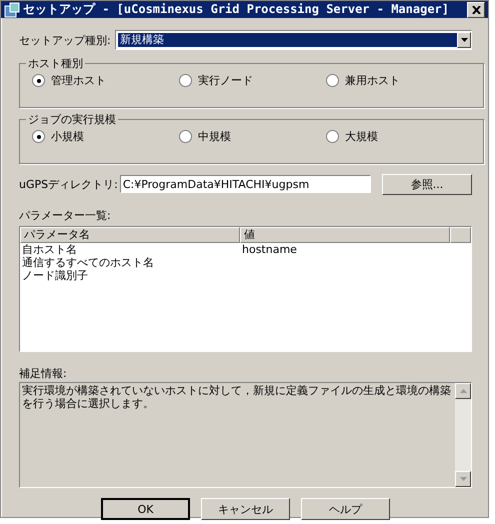 The height and width of the screenshot is (524, 495). Describe the element at coordinates (269, 249) in the screenshot. I see `parameter-value: hostname` at that location.